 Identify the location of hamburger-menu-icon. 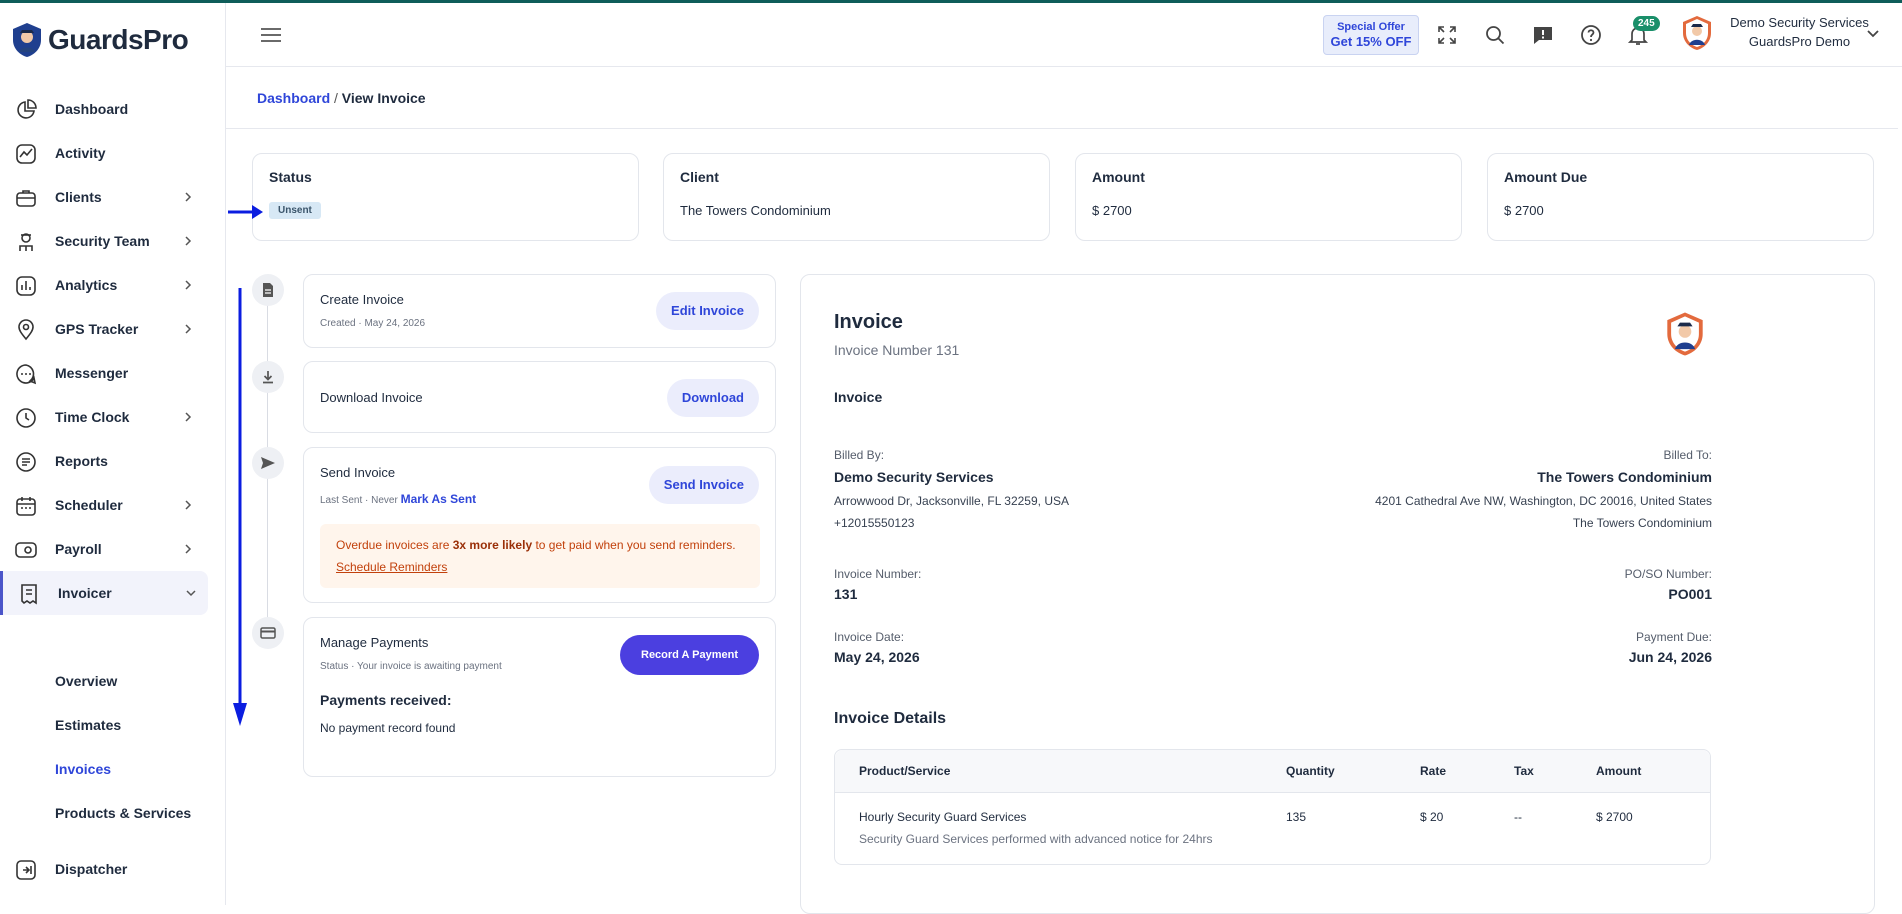
(271, 35).